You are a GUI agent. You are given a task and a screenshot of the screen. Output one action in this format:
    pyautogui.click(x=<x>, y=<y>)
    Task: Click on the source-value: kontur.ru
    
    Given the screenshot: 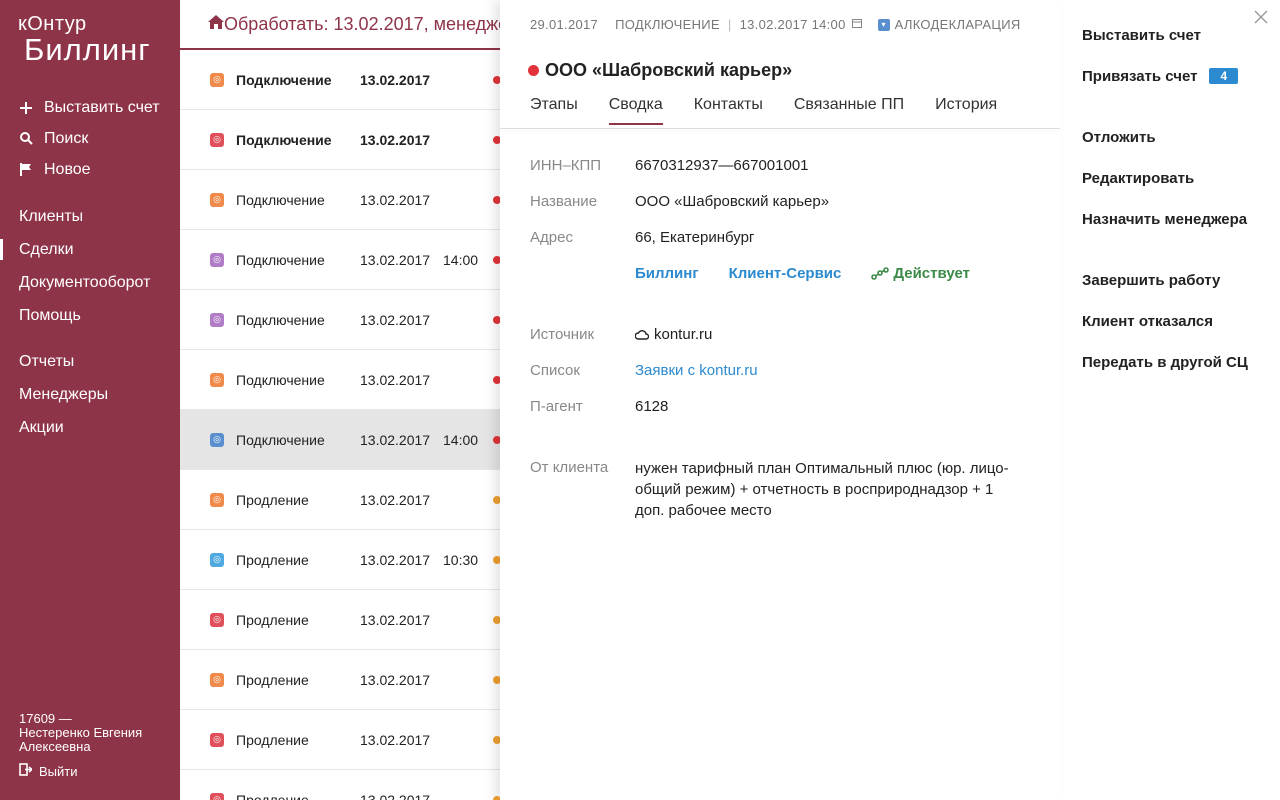 What is the action you would take?
    pyautogui.click(x=673, y=334)
    